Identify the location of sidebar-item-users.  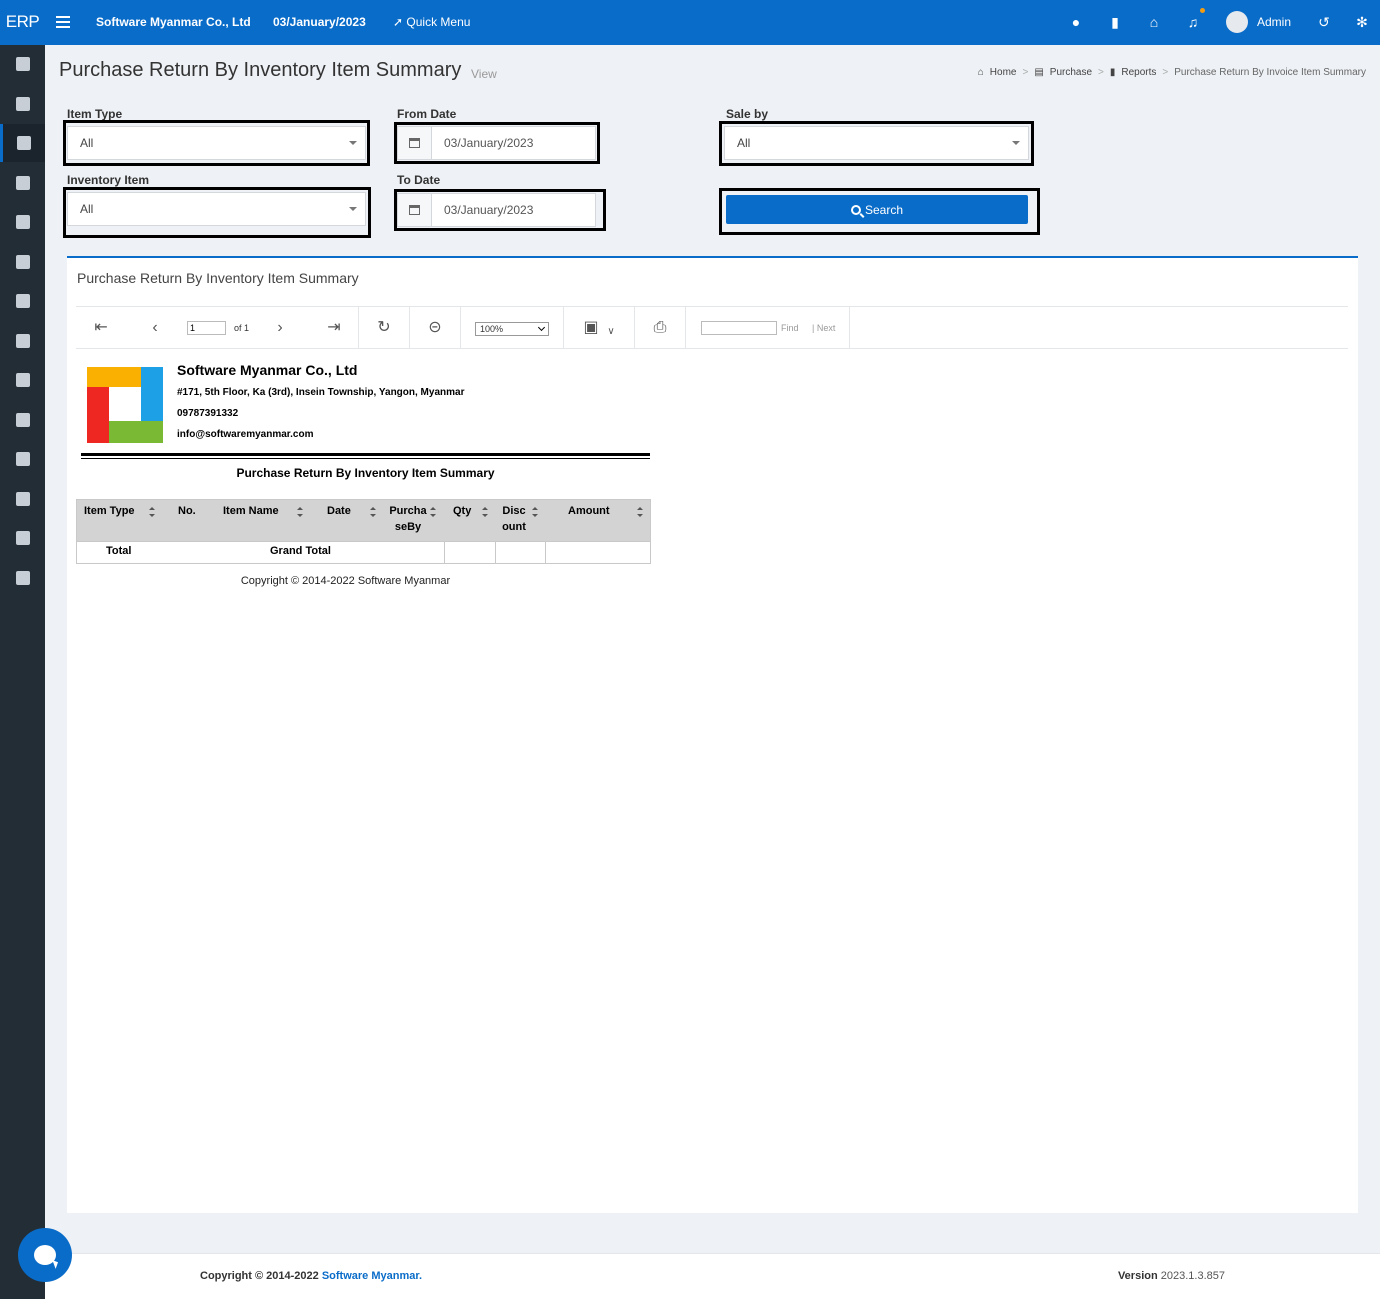
(22, 341).